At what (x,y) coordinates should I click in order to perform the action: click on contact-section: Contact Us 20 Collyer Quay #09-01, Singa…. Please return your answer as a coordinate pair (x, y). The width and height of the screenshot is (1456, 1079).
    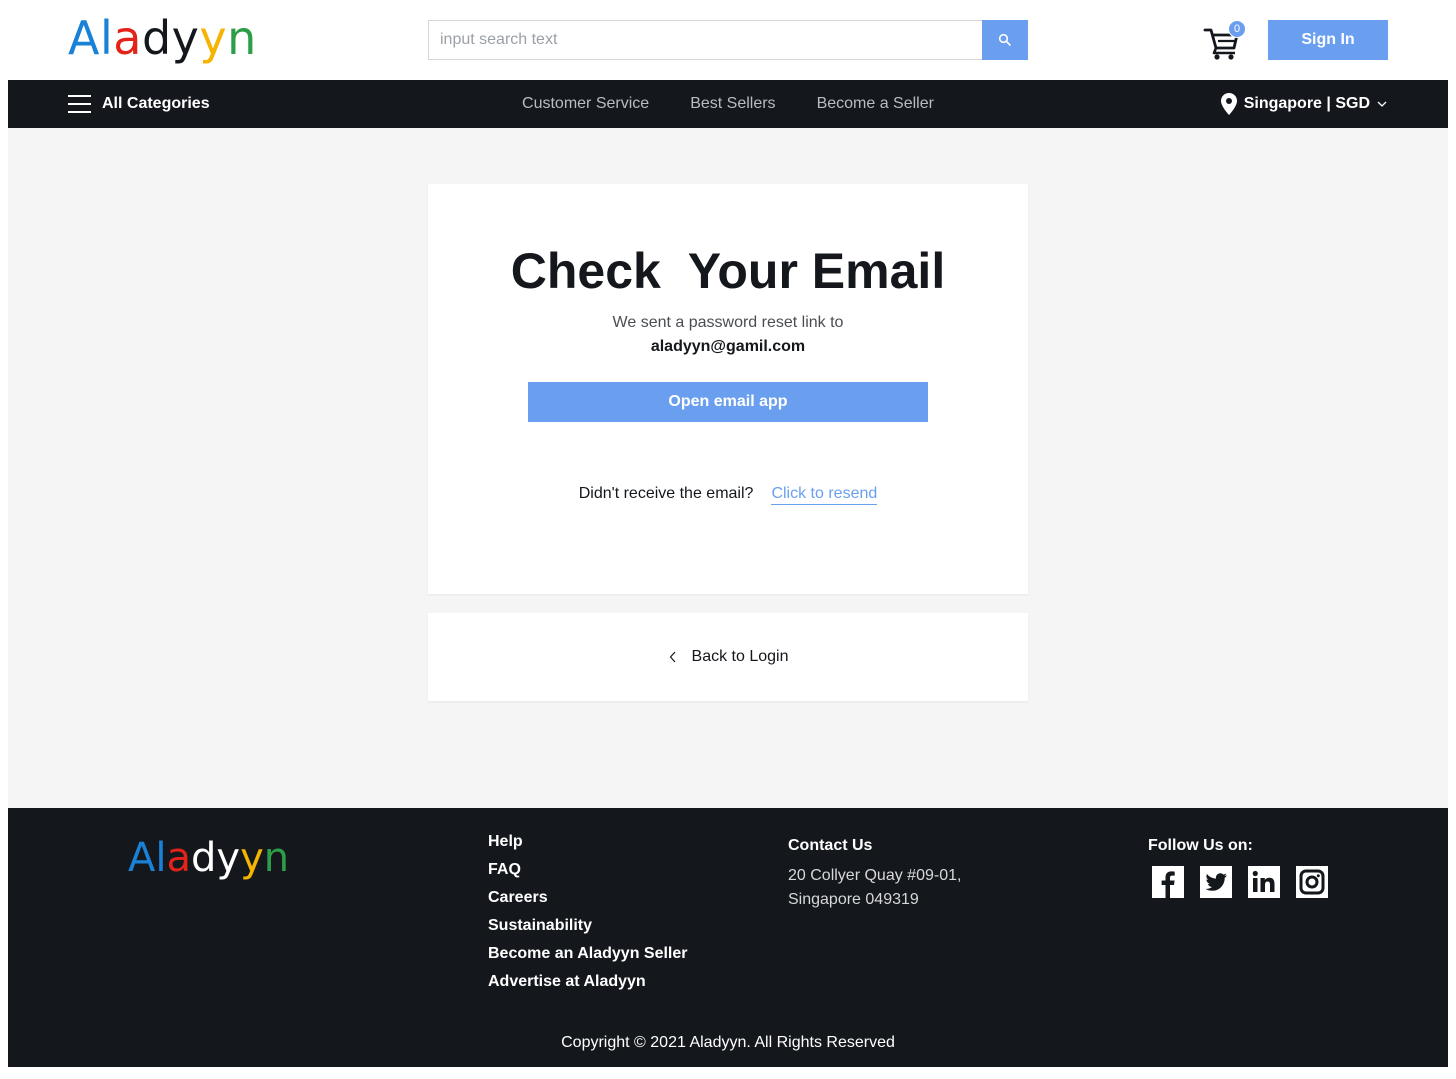
    Looking at the image, I should click on (874, 874).